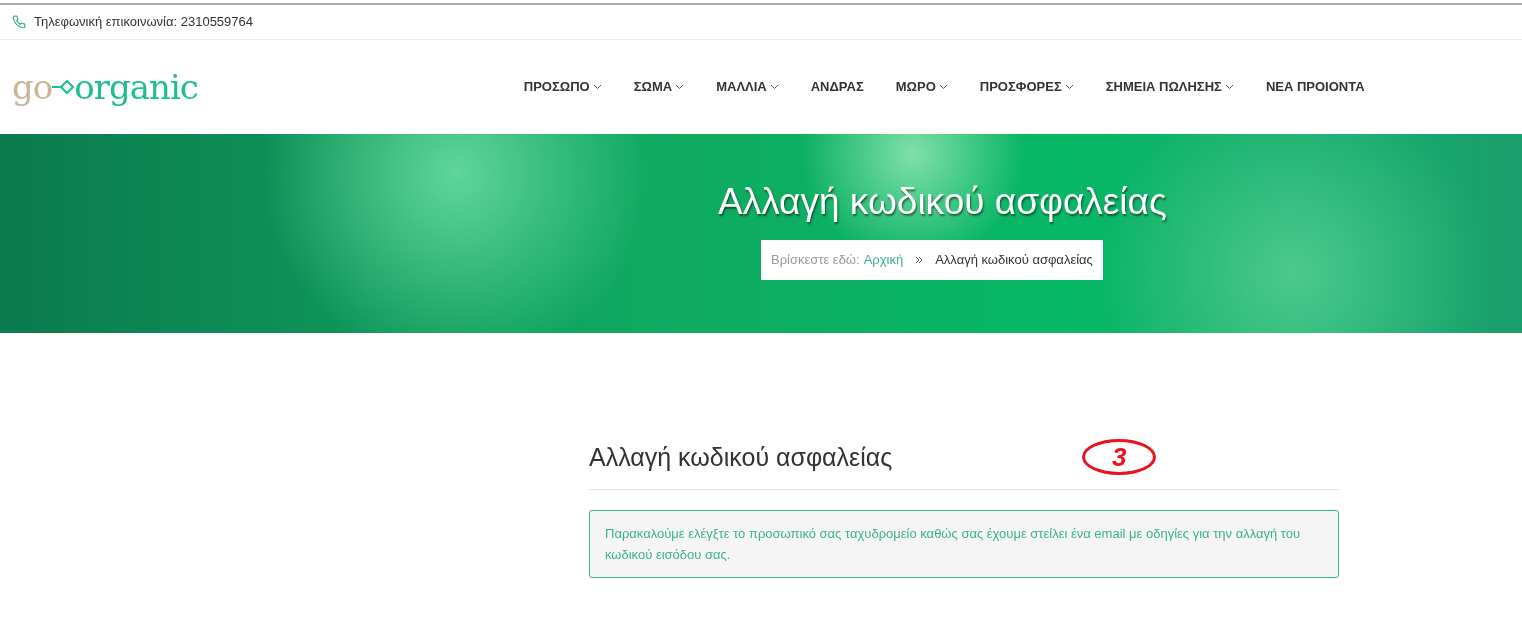 This screenshot has width=1522, height=638. I want to click on info-alert: Παρακαλούμε ελέγξτε το προσωπικό σας ταχυδρομείο καθώς σας έχουμε στείλει ένα email με οδηγίες για την αλλαγή του κωδικού εισόδου σας., so click(964, 544).